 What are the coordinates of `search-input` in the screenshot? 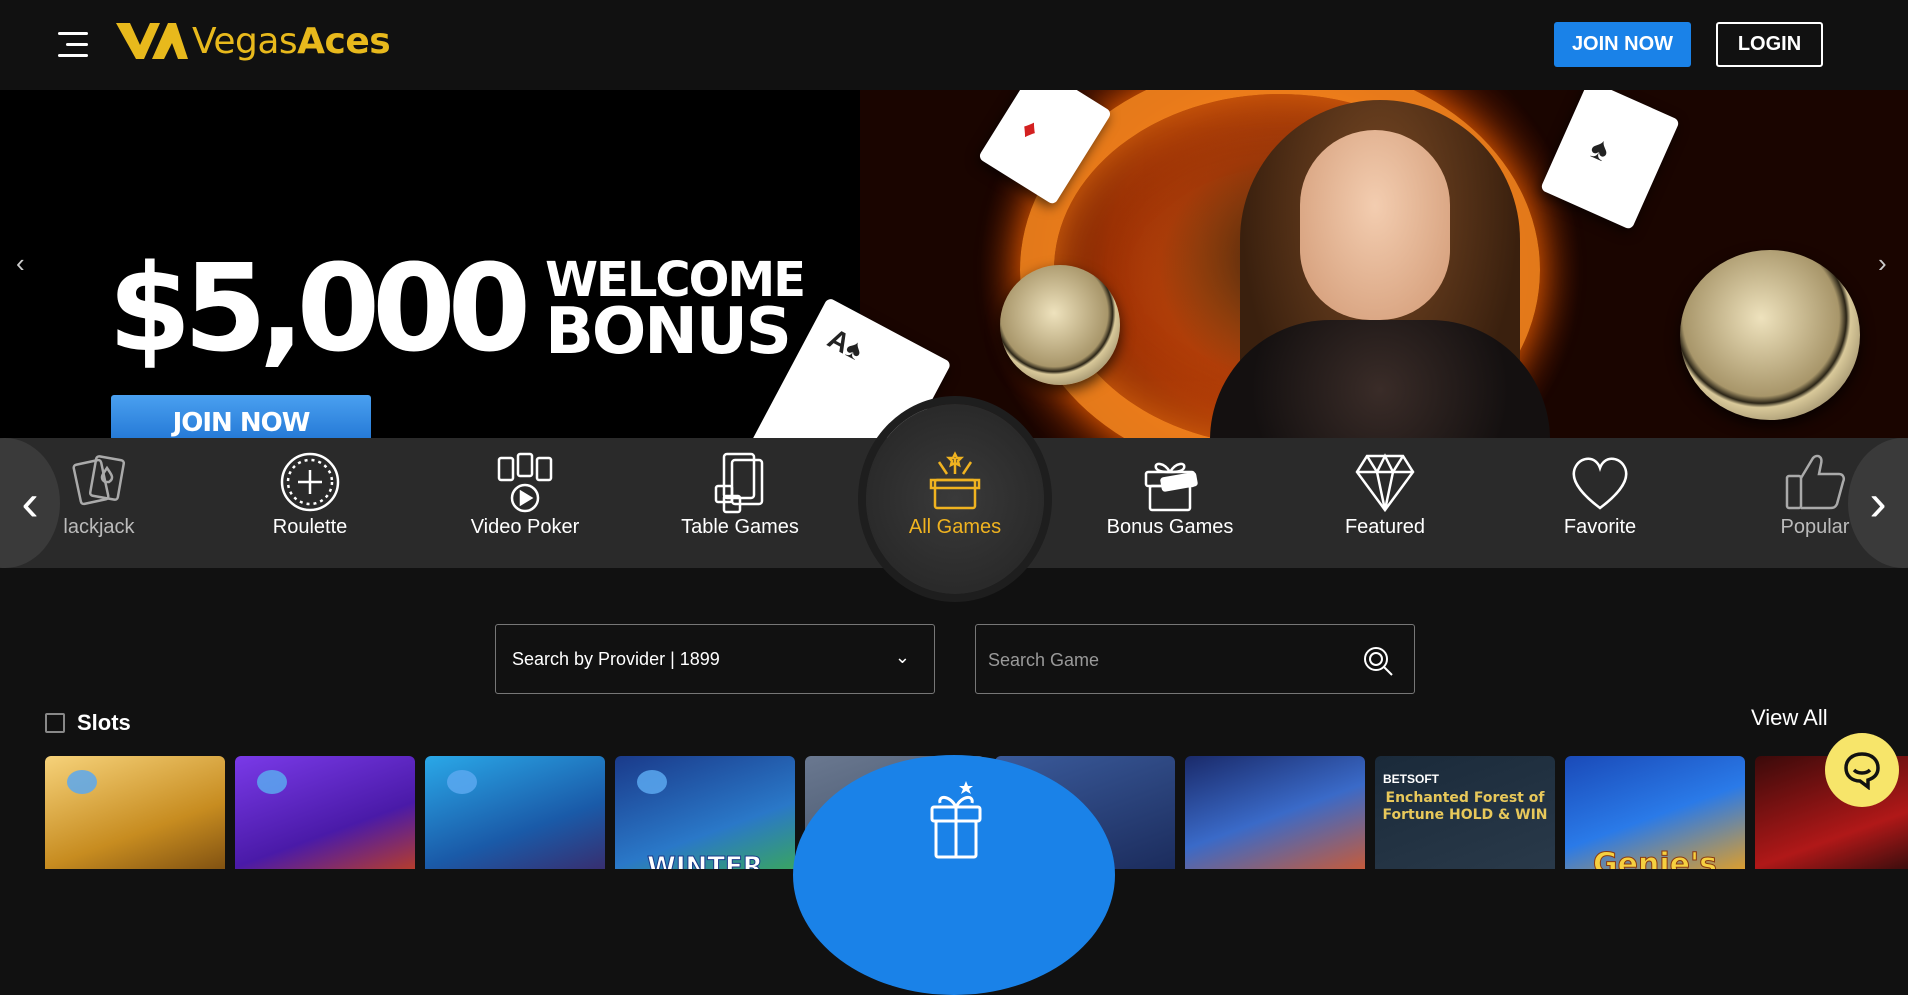 It's located at (1168, 660).